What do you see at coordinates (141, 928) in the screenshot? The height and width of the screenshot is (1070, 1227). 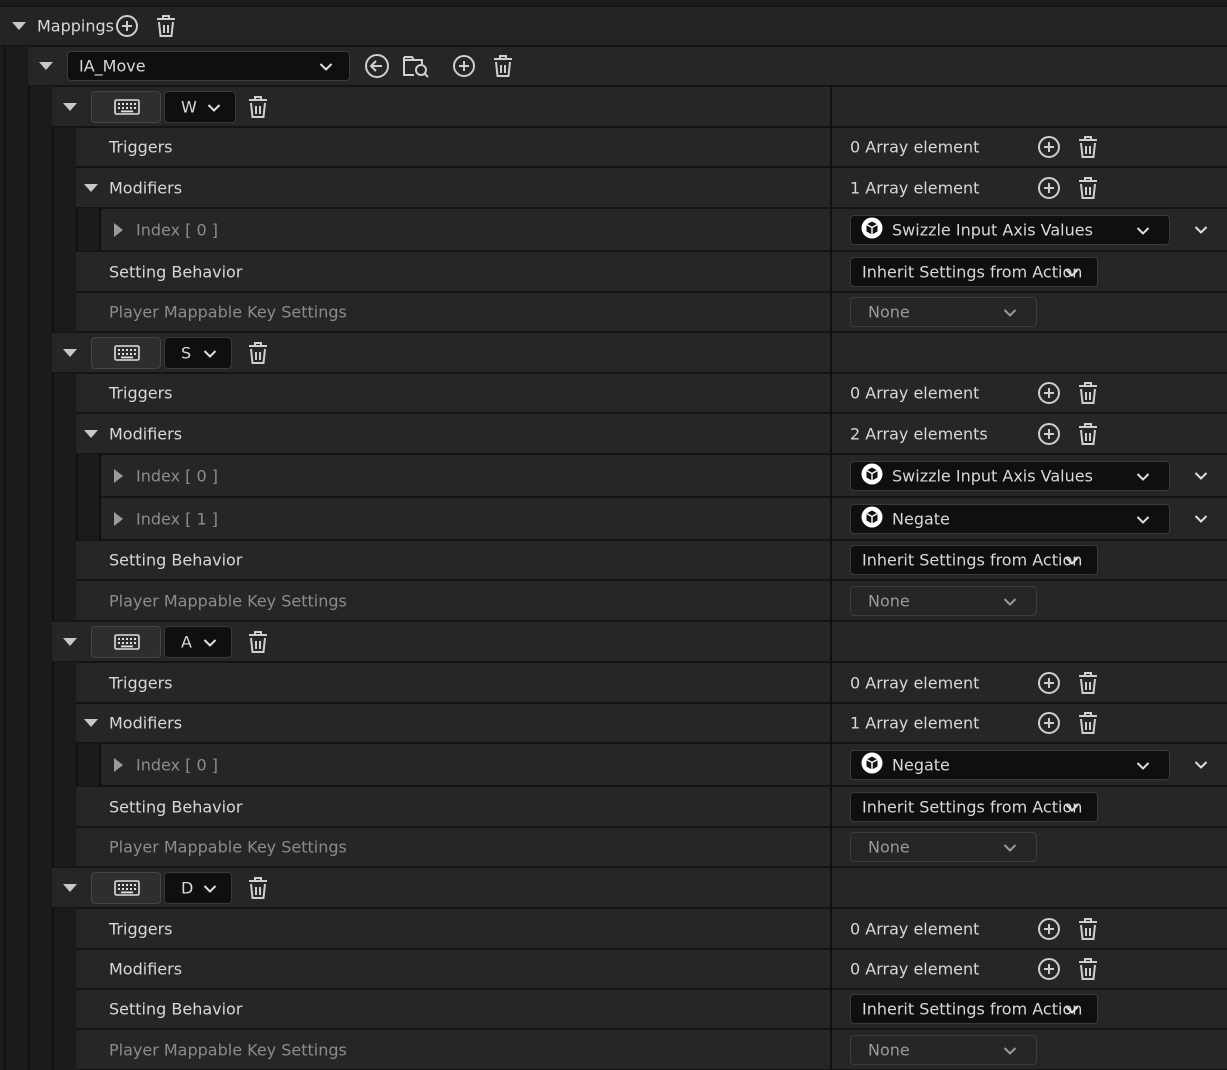 I see `triggers-label: Triggers` at bounding box center [141, 928].